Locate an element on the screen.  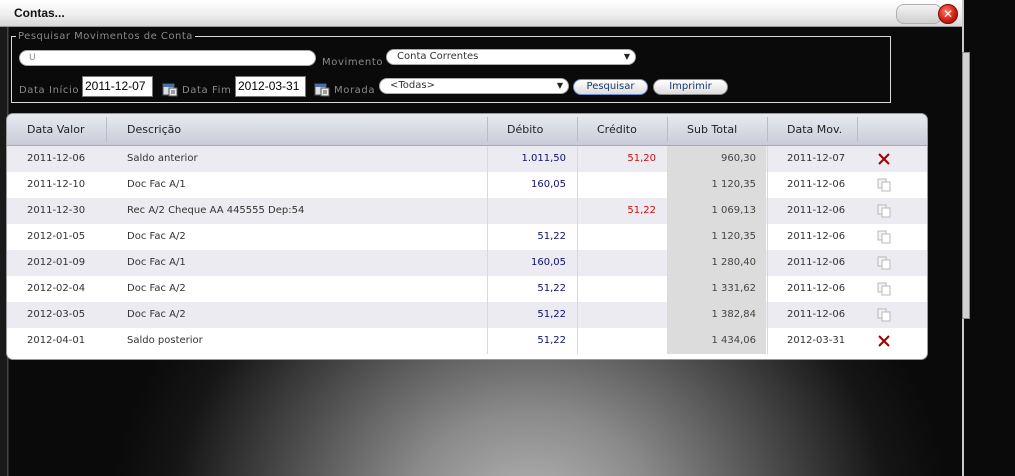
cell-data-mov: 2012-03-31 is located at coordinates (816, 340).